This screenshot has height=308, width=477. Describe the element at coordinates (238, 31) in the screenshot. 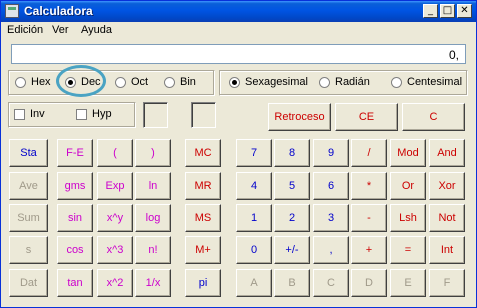

I see `menu-bar: Edición Ver Ayuda` at that location.